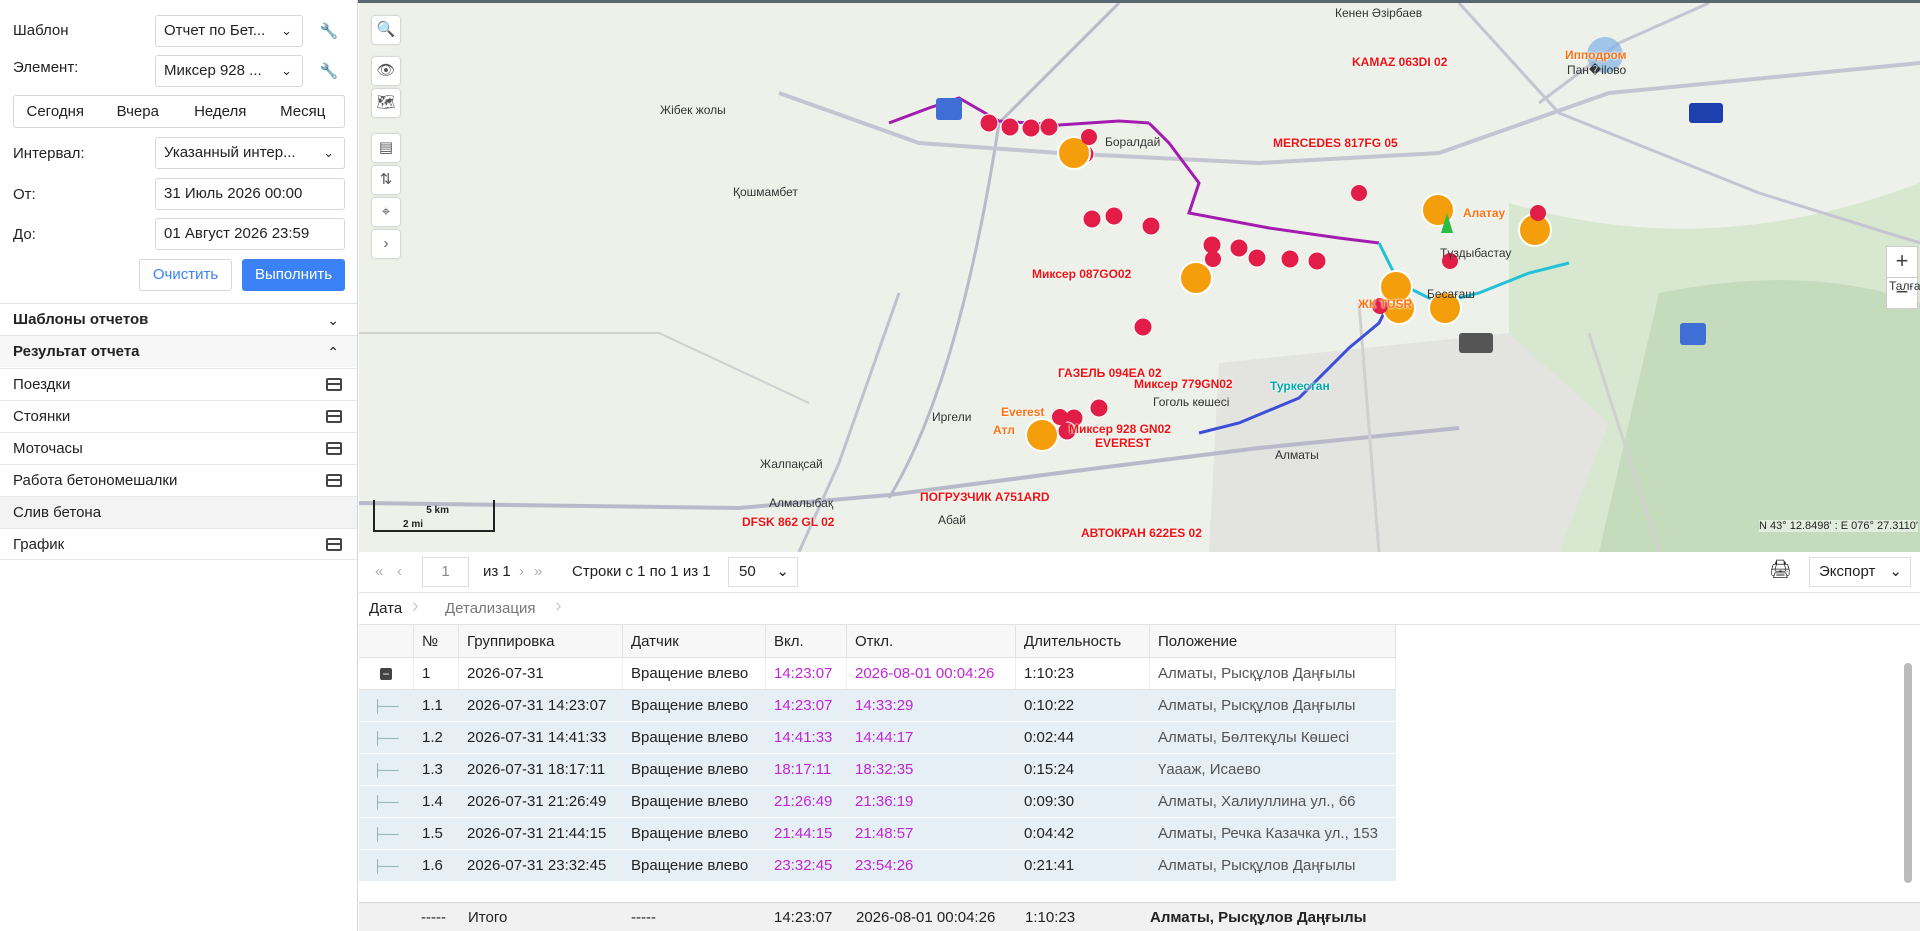  Describe the element at coordinates (1597, 70) in the screenshot. I see `map-place-label: Пан�ilово` at that location.